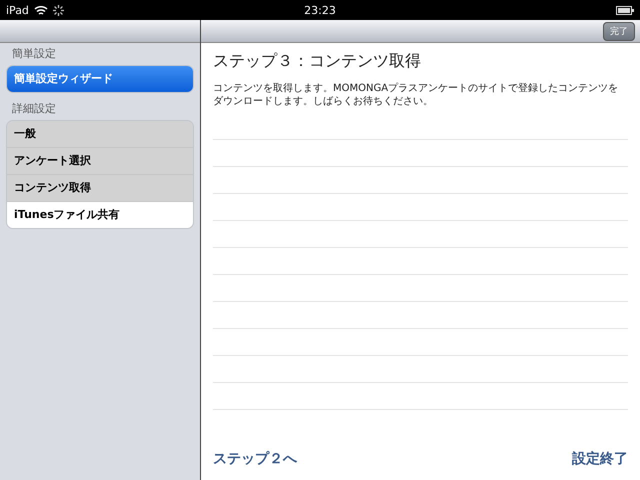 This screenshot has height=480, width=640. Describe the element at coordinates (34, 109) in the screenshot. I see `section-header: 詳細設定` at that location.